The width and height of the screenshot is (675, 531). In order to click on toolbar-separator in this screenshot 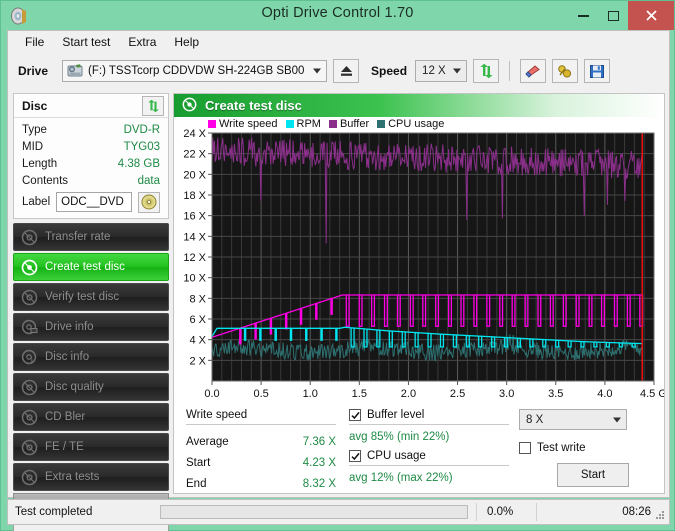, I will do `click(510, 71)`.